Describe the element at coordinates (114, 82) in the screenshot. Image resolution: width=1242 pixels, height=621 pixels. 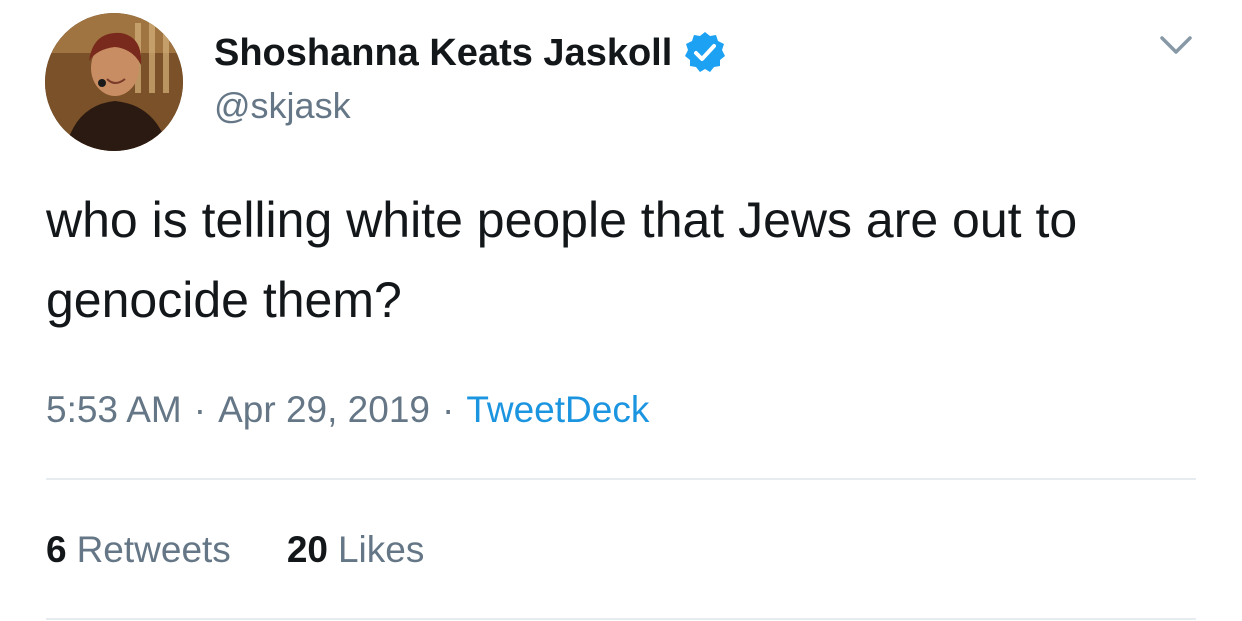
I see `avatar` at that location.